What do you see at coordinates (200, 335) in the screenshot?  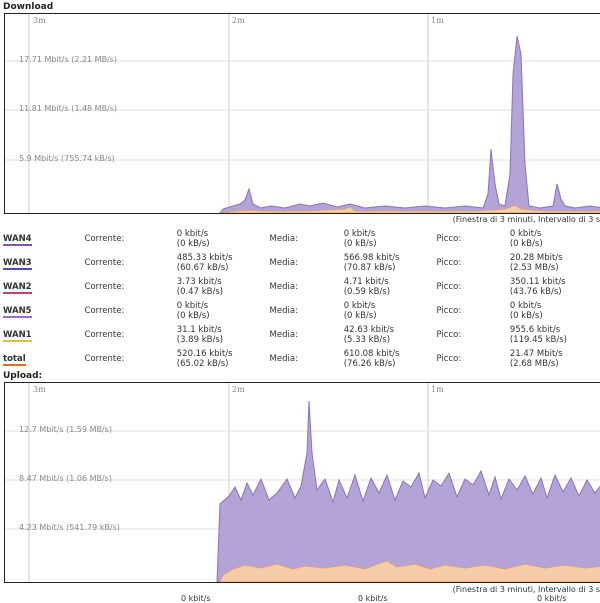 I see `current-value: 31.1 kbit/s (3.89 kB/s)` at bounding box center [200, 335].